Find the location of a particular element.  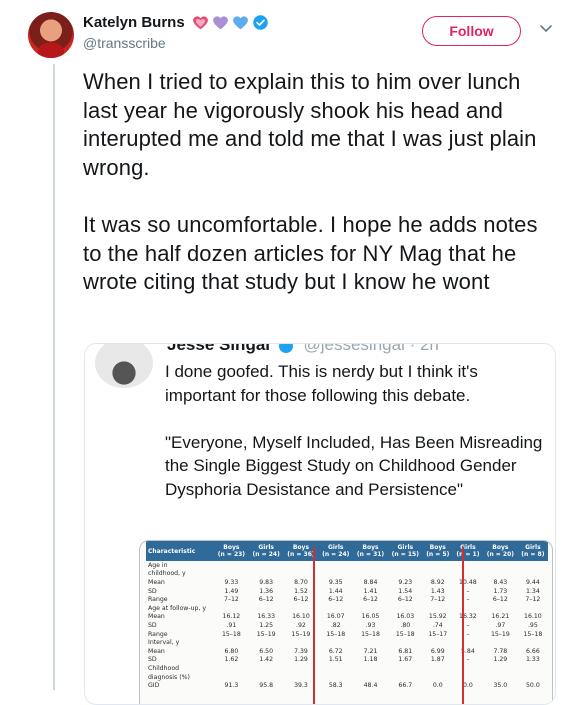

table-cell: .91 is located at coordinates (231, 625).